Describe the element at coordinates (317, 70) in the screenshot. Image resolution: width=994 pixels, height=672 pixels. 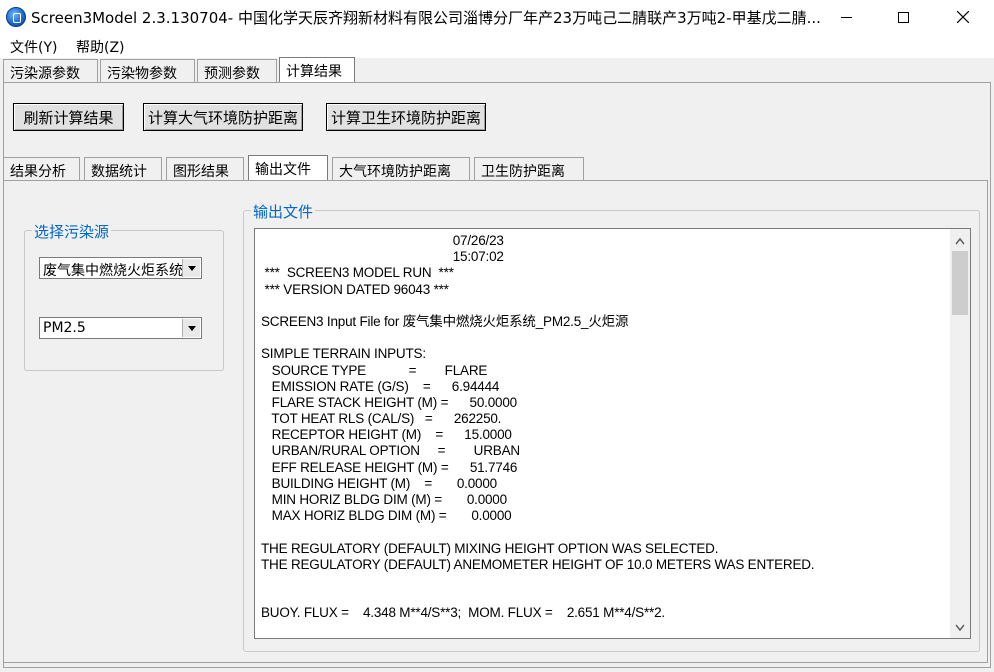
I see `tab-calc-results: 计算结果` at that location.